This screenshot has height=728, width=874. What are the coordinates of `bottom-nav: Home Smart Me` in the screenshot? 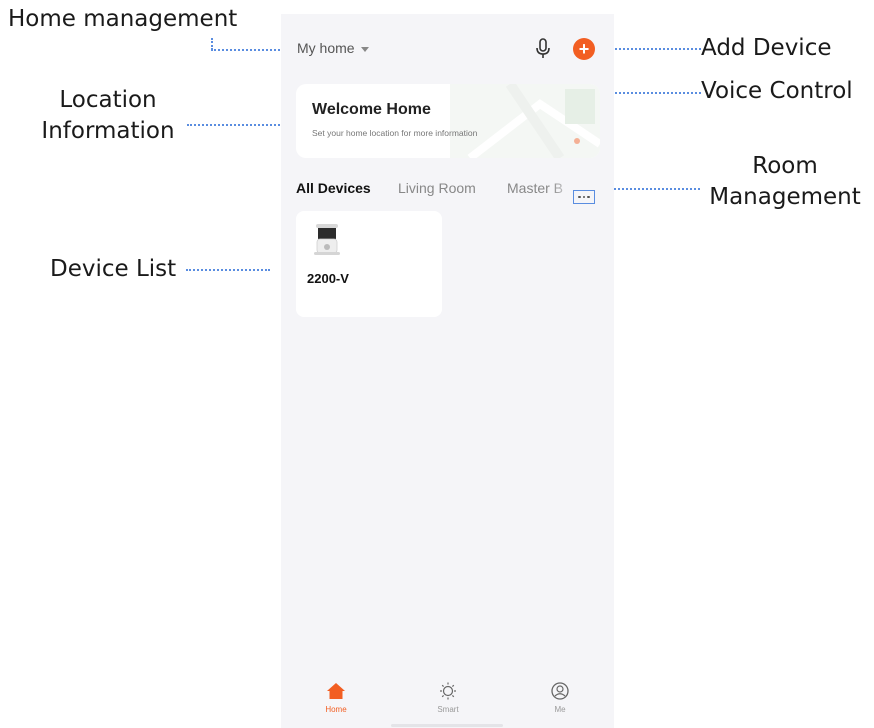 It's located at (447, 703).